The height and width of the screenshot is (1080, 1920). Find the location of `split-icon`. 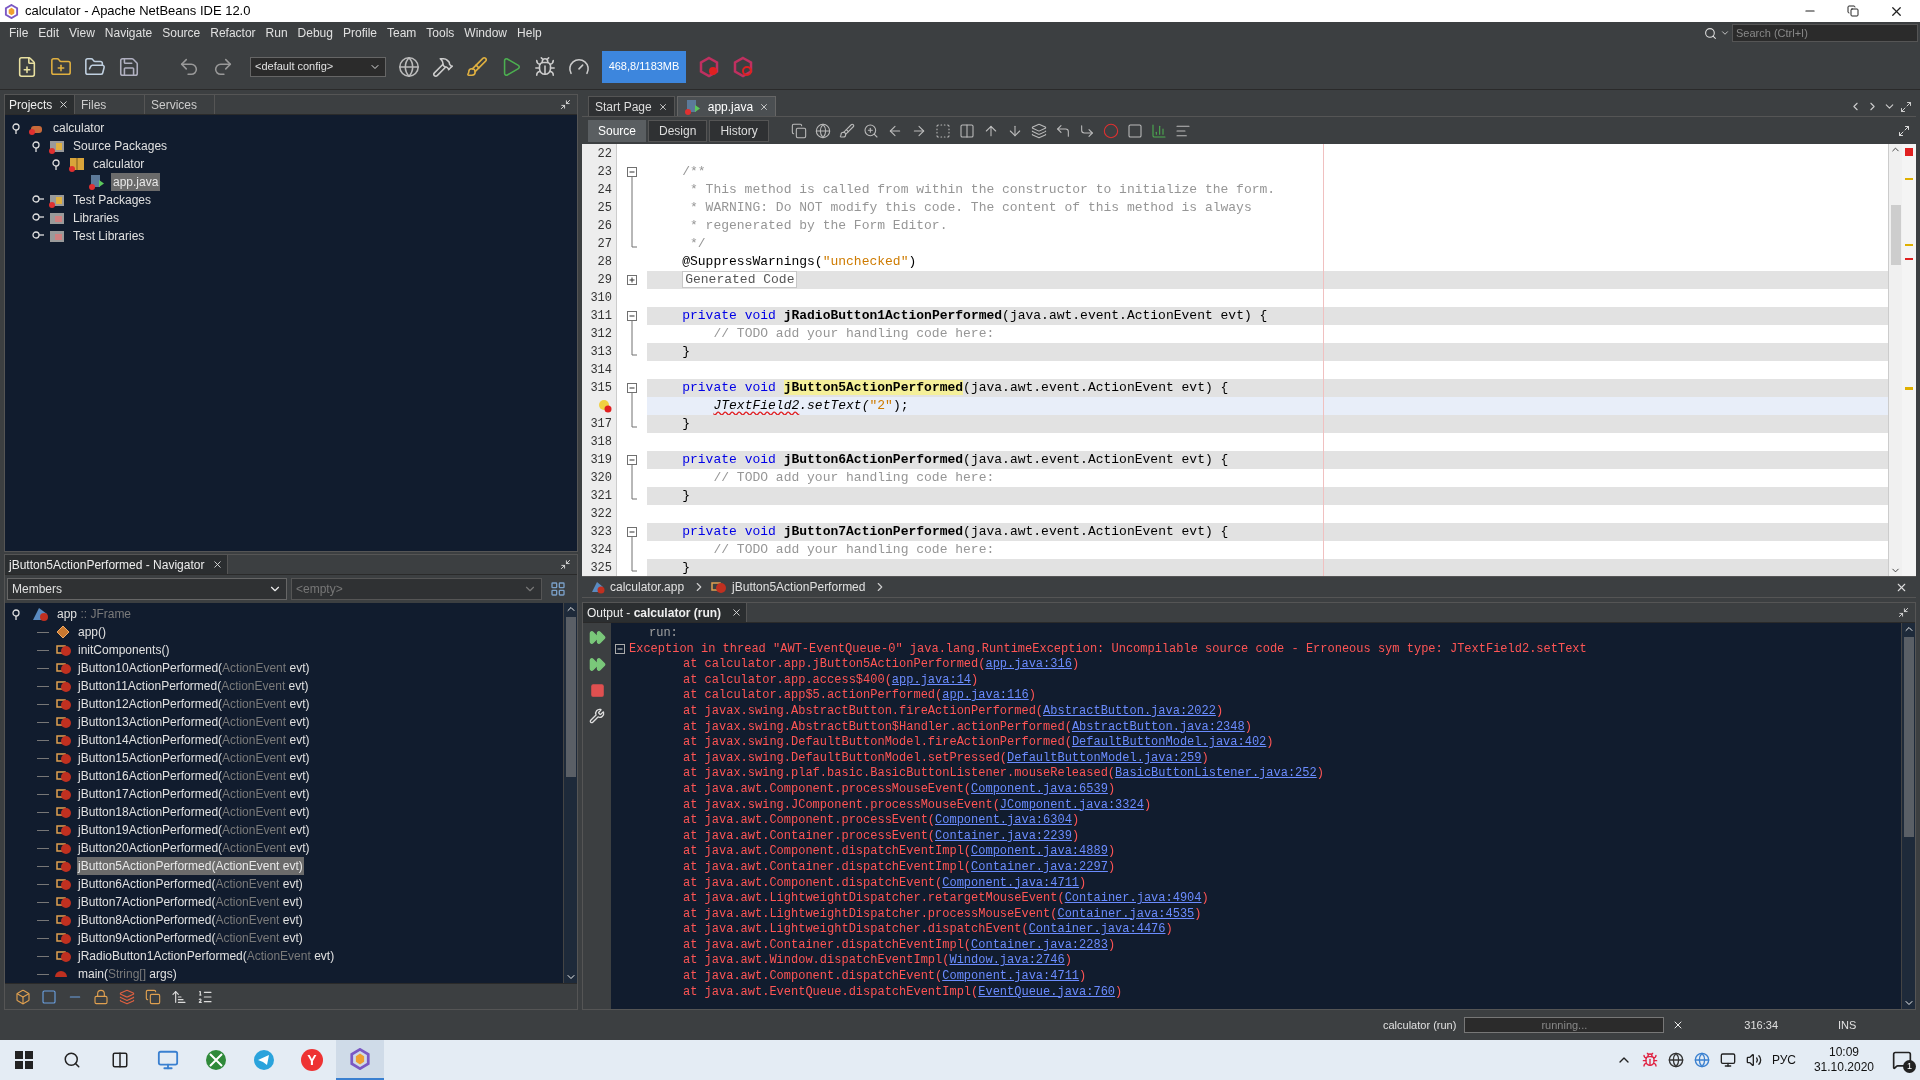

split-icon is located at coordinates (1904, 130).